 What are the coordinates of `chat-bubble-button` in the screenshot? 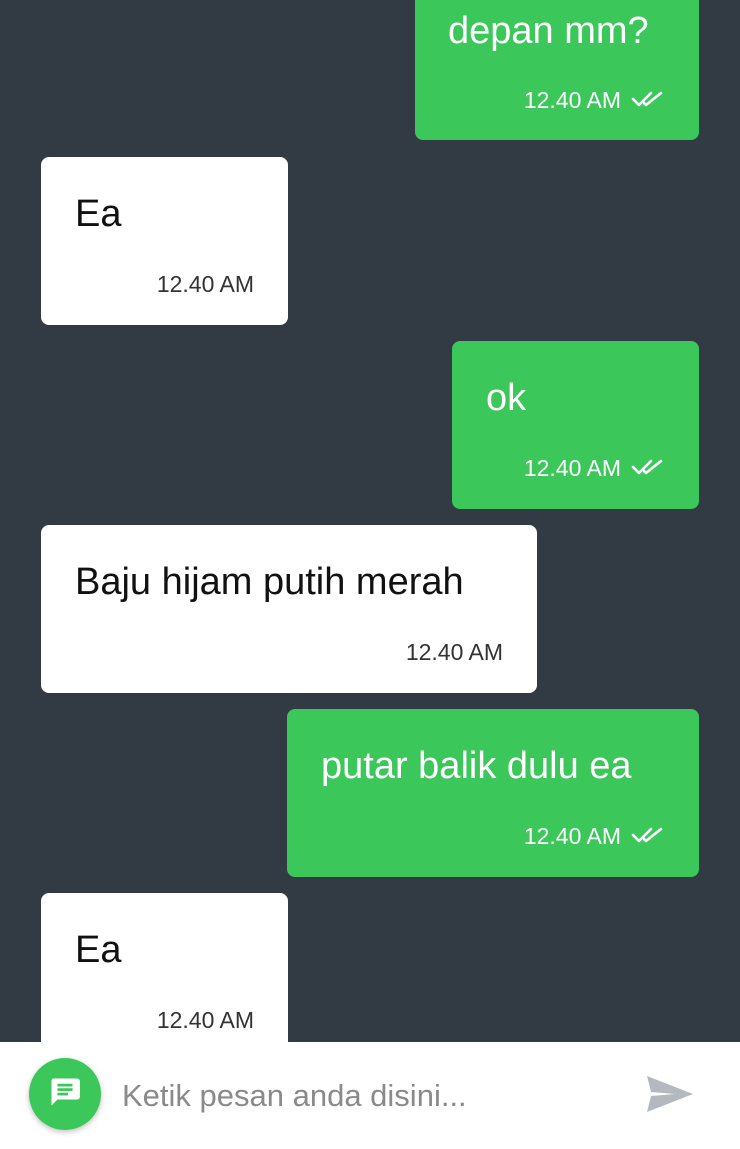 It's located at (65, 1094).